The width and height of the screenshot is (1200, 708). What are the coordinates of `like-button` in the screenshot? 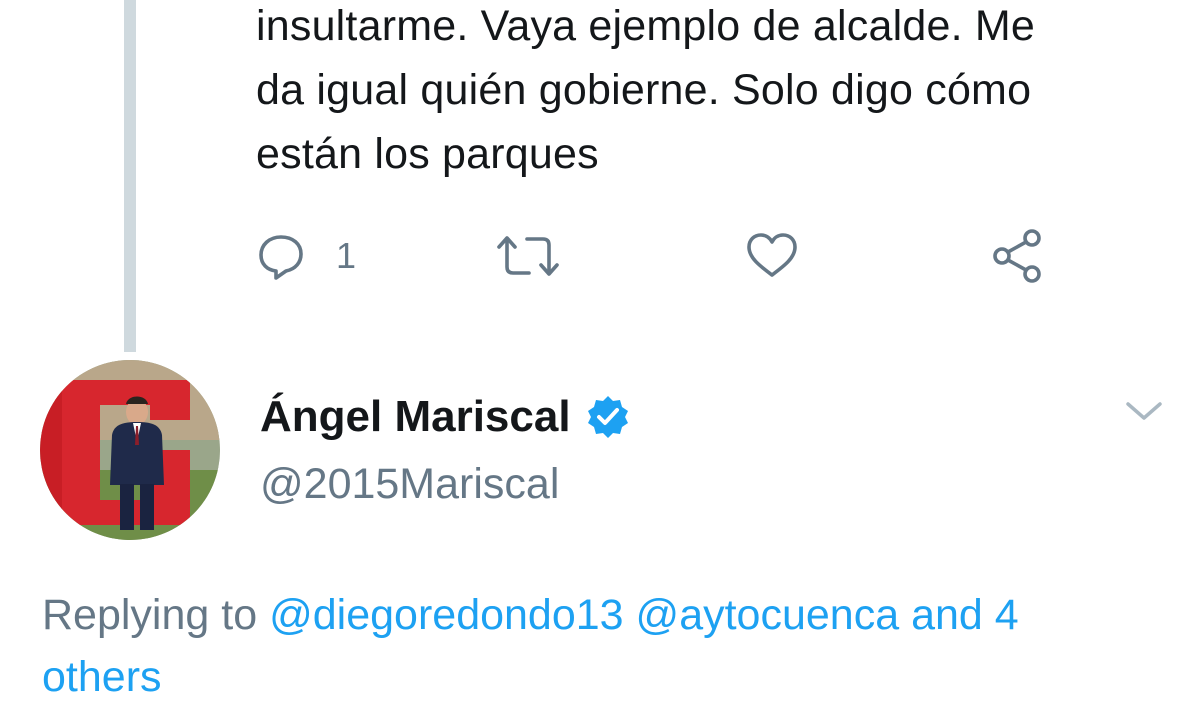 It's located at (772, 256).